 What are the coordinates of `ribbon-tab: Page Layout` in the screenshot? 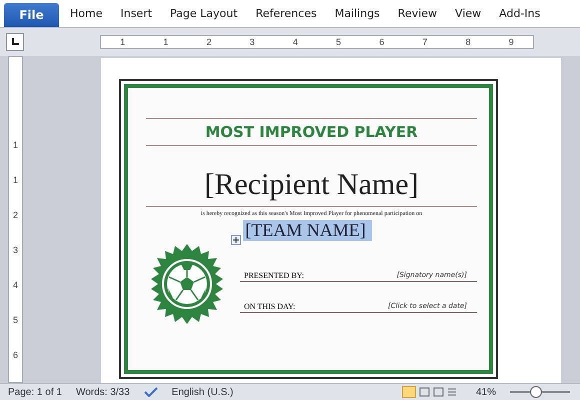 It's located at (204, 13).